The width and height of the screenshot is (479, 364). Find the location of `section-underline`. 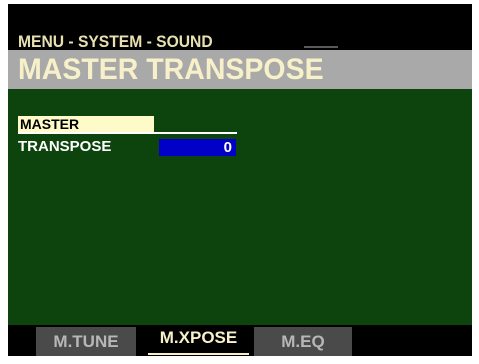

section-underline is located at coordinates (127, 133).